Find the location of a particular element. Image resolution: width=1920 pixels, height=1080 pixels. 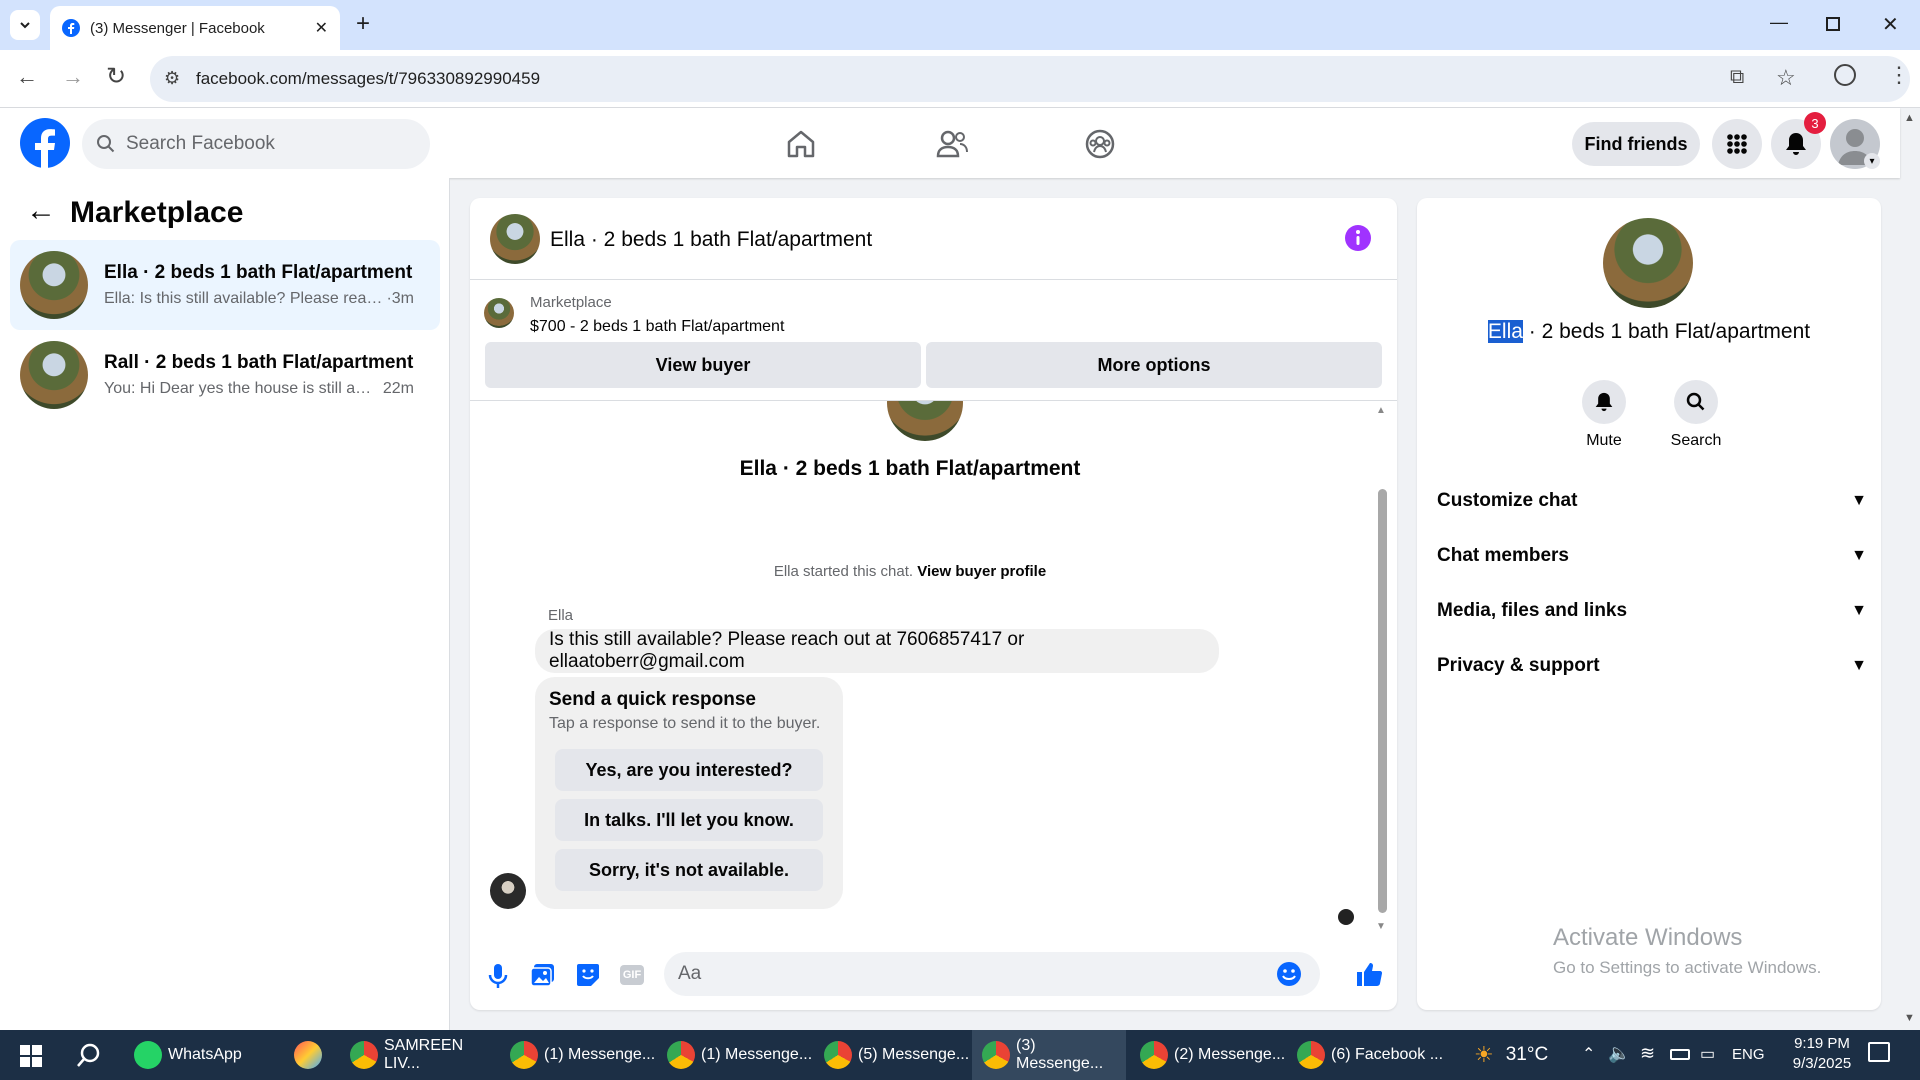

chat-title: Ella · 2 beds 1 bath Flat/apartment is located at coordinates (711, 240).